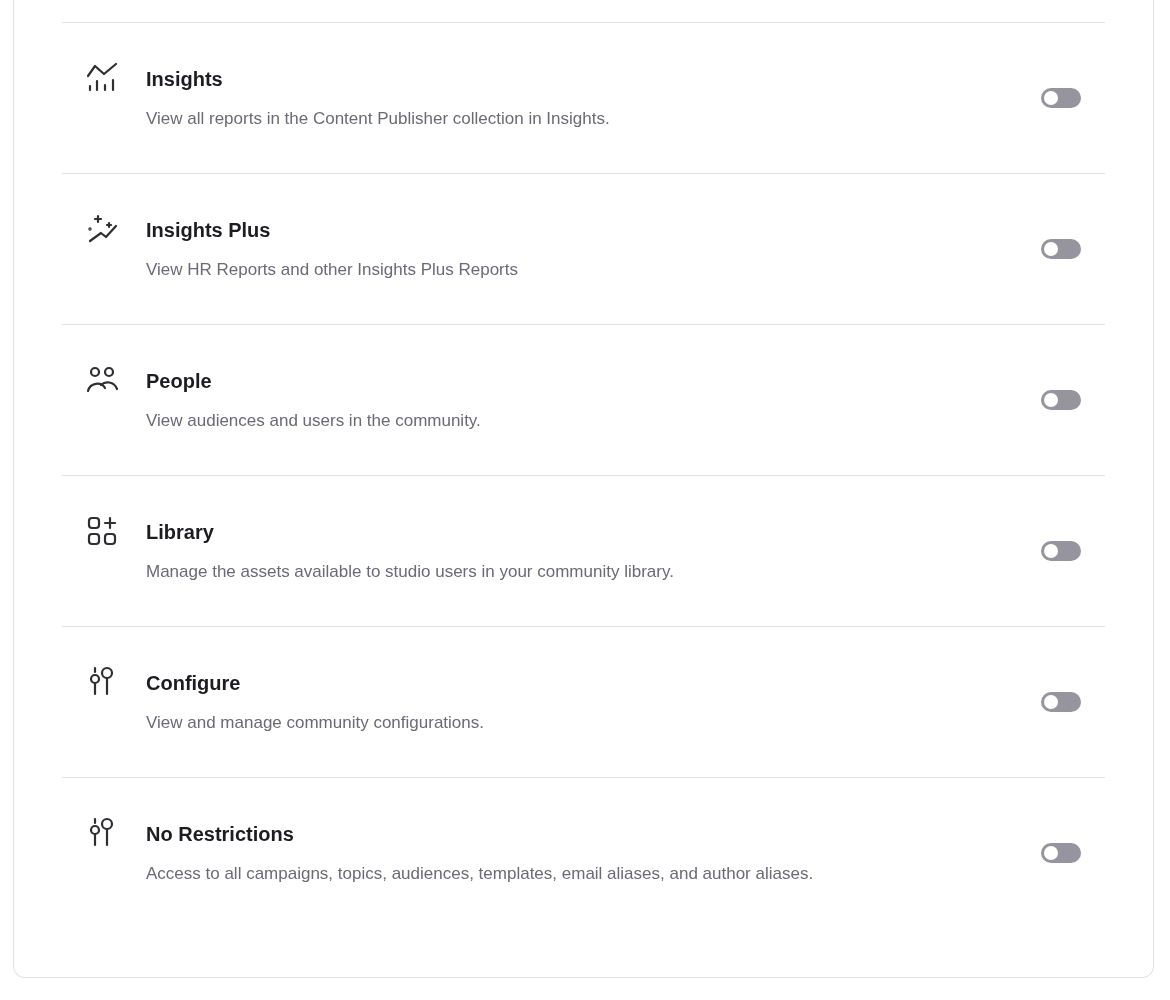  Describe the element at coordinates (378, 119) in the screenshot. I see `permission-description: View all reports in the Content Publisher collection in Insights.` at that location.